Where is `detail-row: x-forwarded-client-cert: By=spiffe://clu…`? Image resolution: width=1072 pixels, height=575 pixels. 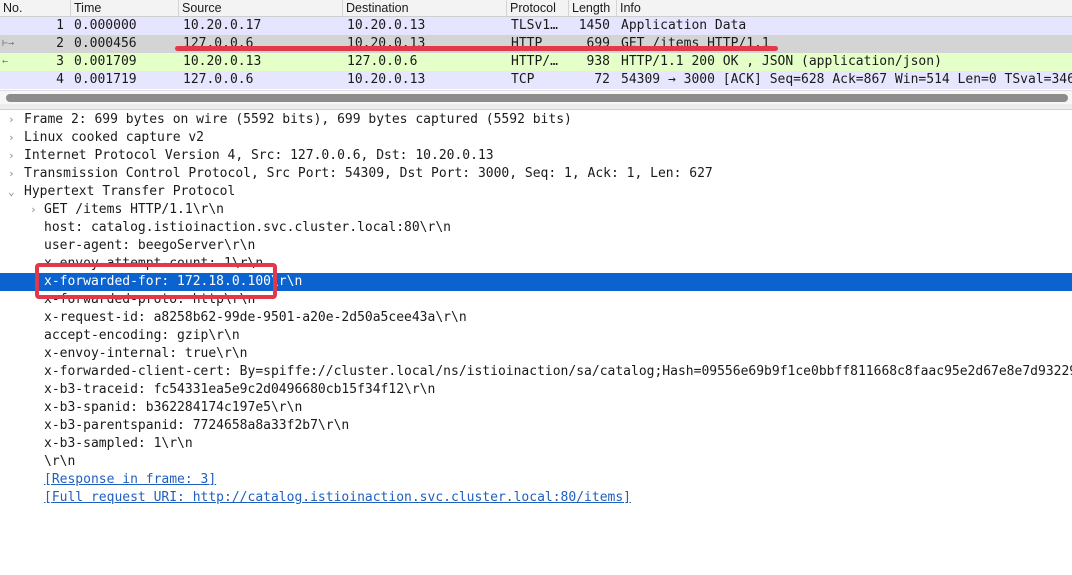 detail-row: x-forwarded-client-cert: By=spiffe://clu… is located at coordinates (536, 372).